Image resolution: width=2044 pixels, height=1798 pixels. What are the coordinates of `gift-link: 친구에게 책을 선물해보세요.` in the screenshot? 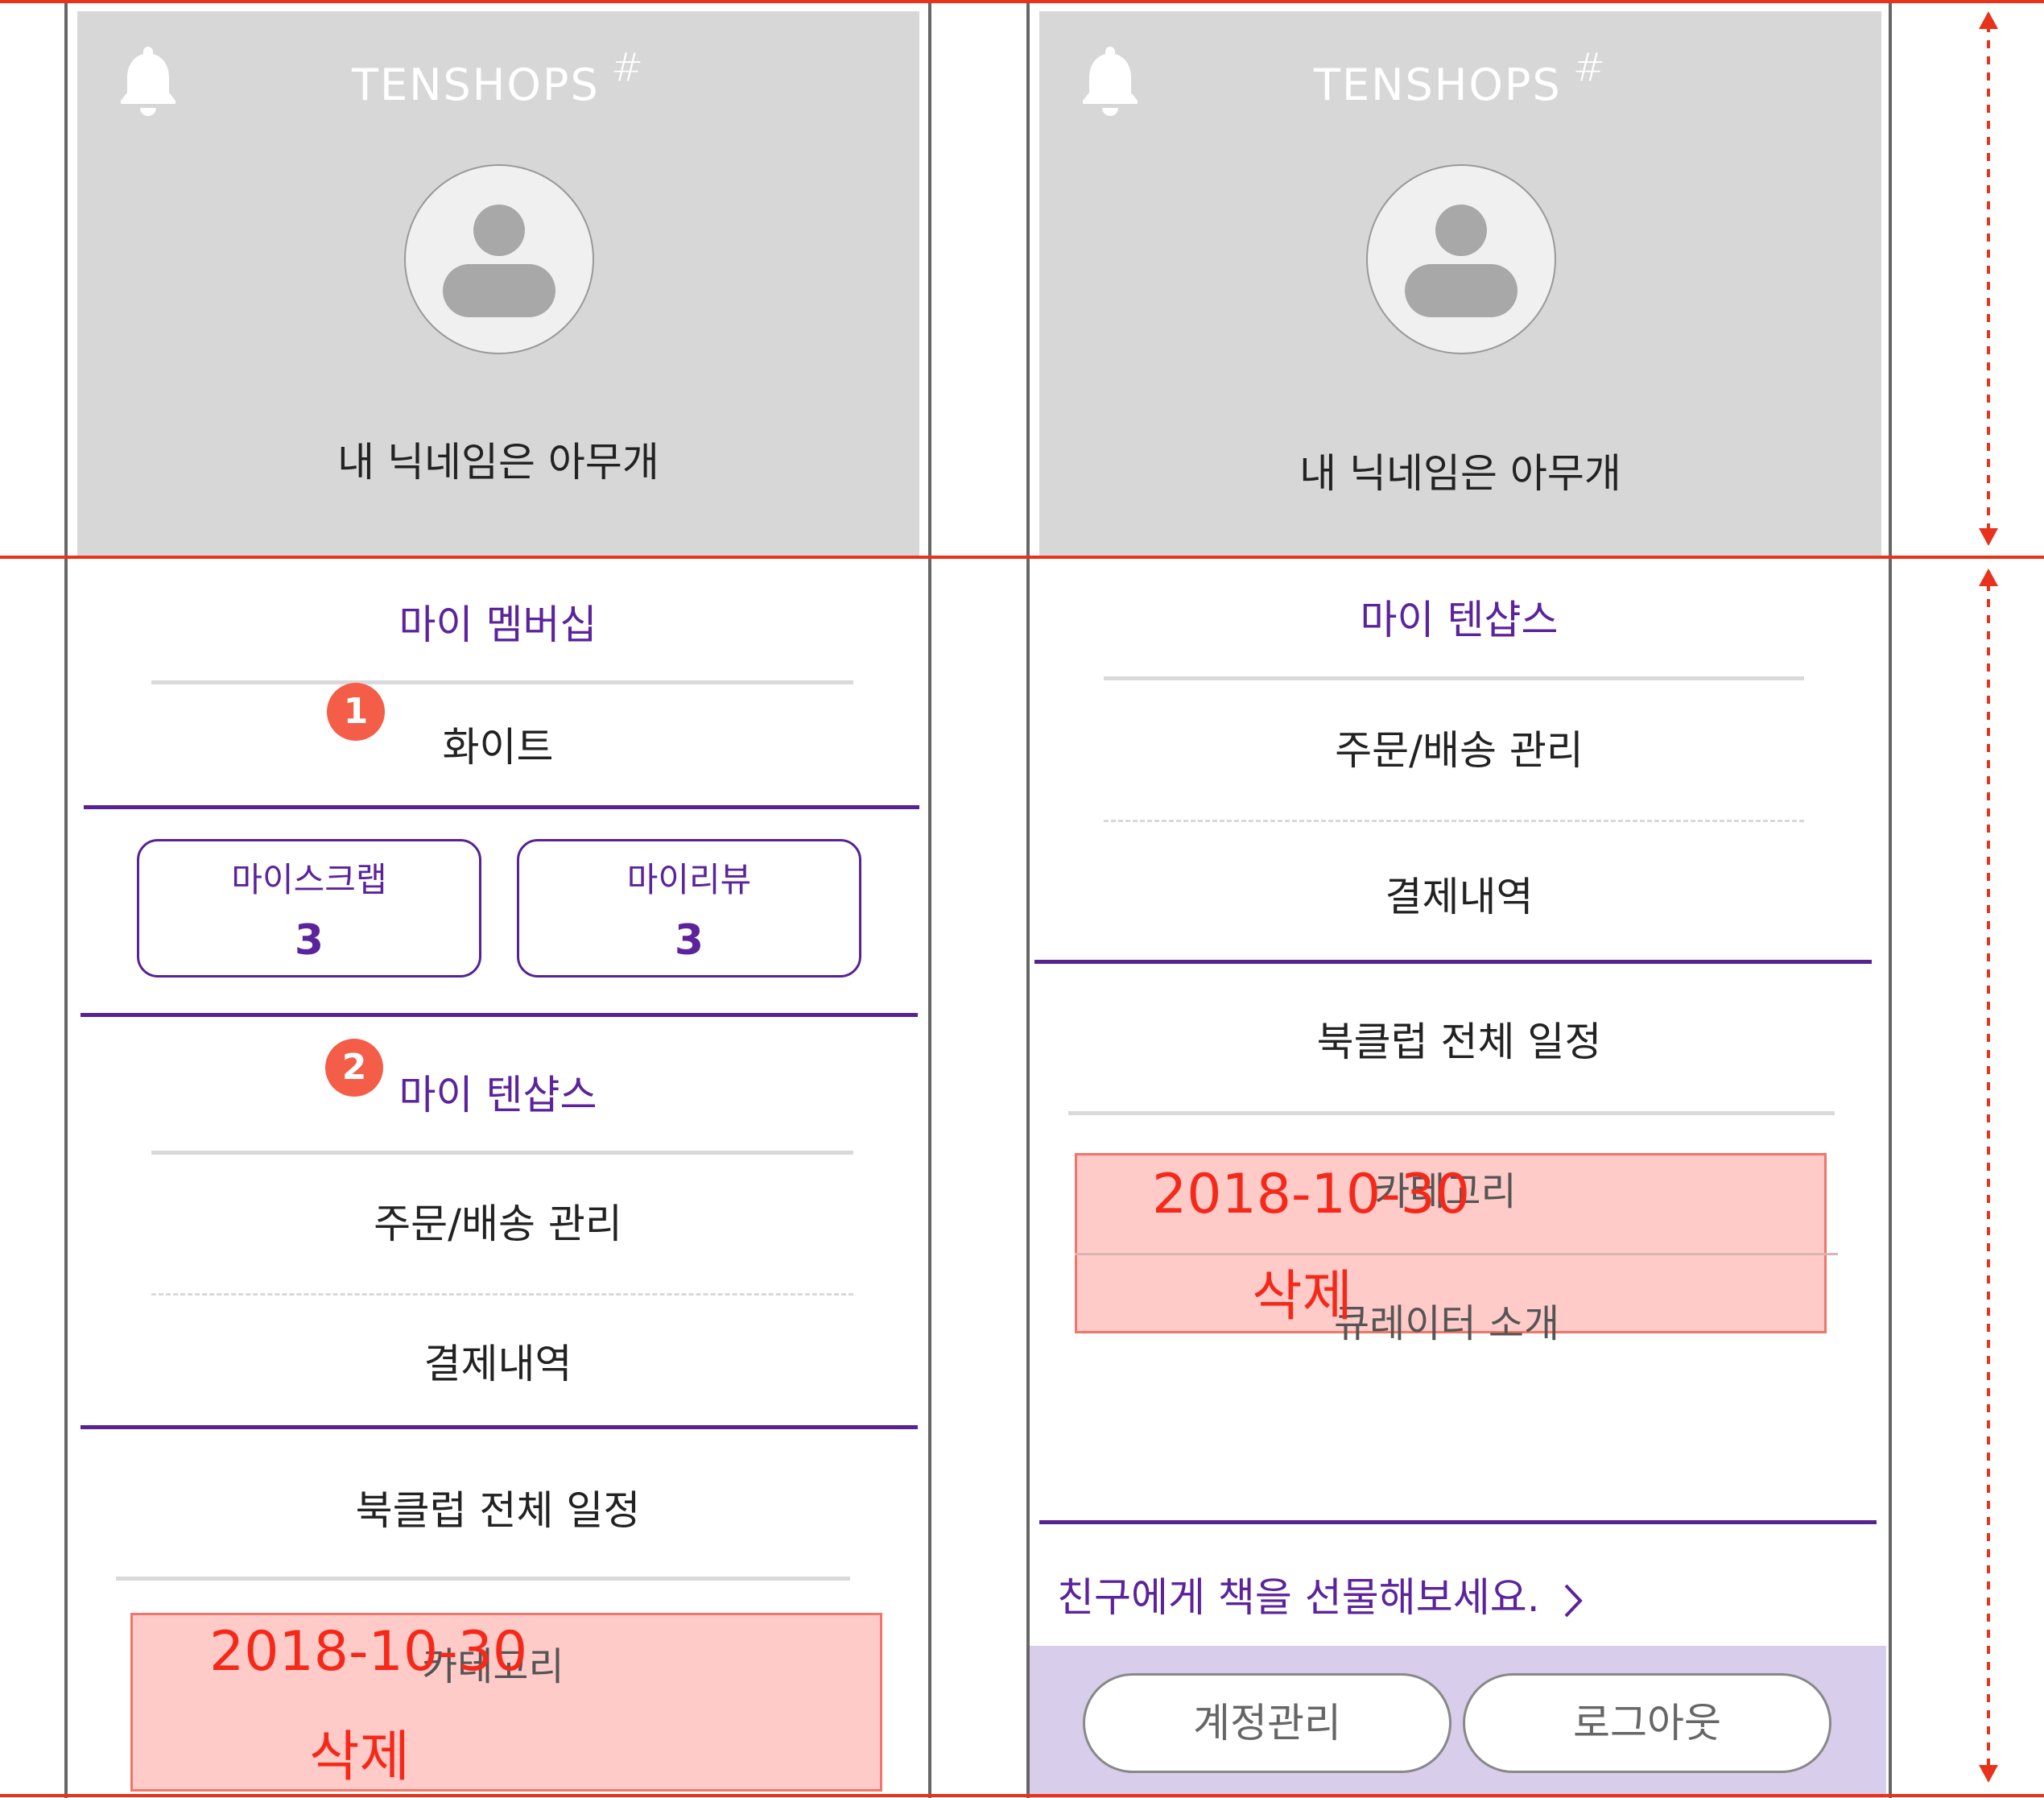 It's located at (1321, 1594).